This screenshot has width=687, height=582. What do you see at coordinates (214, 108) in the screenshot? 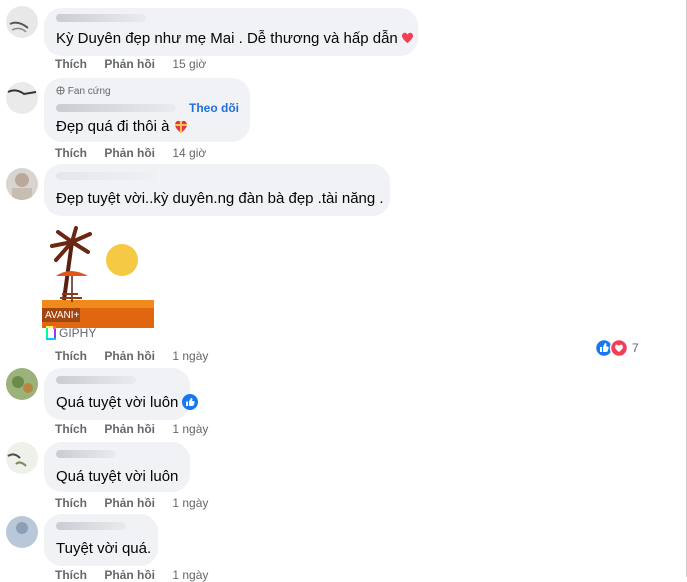
I see `follow-link: Theo dõi` at bounding box center [214, 108].